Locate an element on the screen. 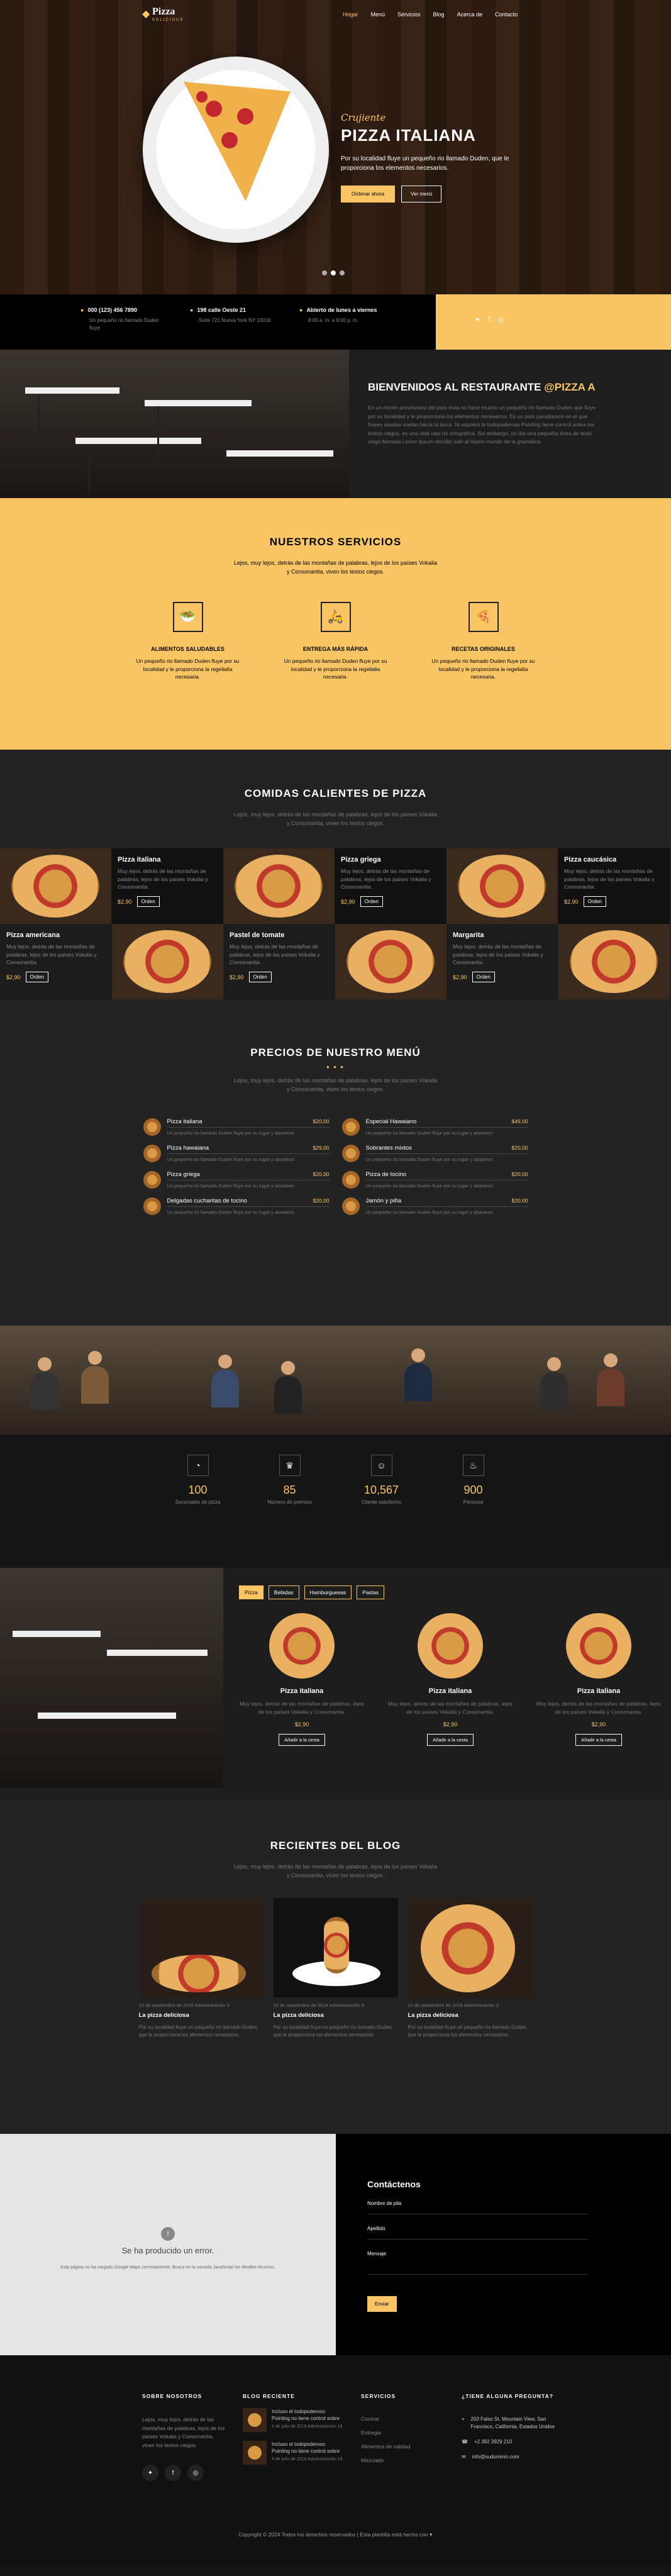 The width and height of the screenshot is (671, 2576). hero-title: PIZZA ITALIANA is located at coordinates (408, 135).